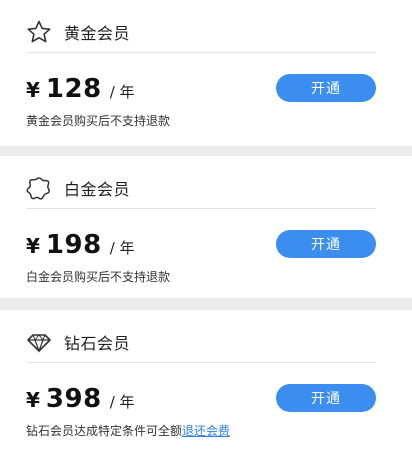  Describe the element at coordinates (39, 188) in the screenshot. I see `badge-outline-icon` at that location.